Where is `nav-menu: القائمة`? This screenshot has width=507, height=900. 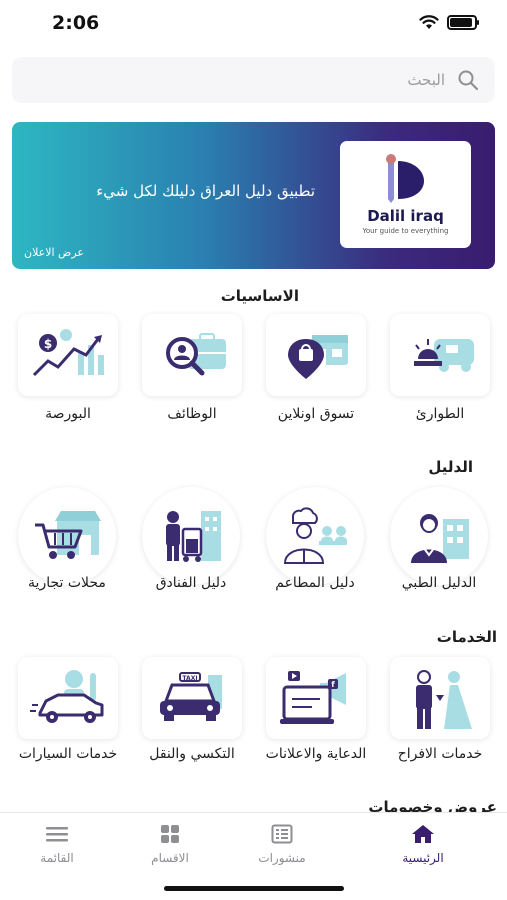 nav-menu: القائمة is located at coordinates (57, 844).